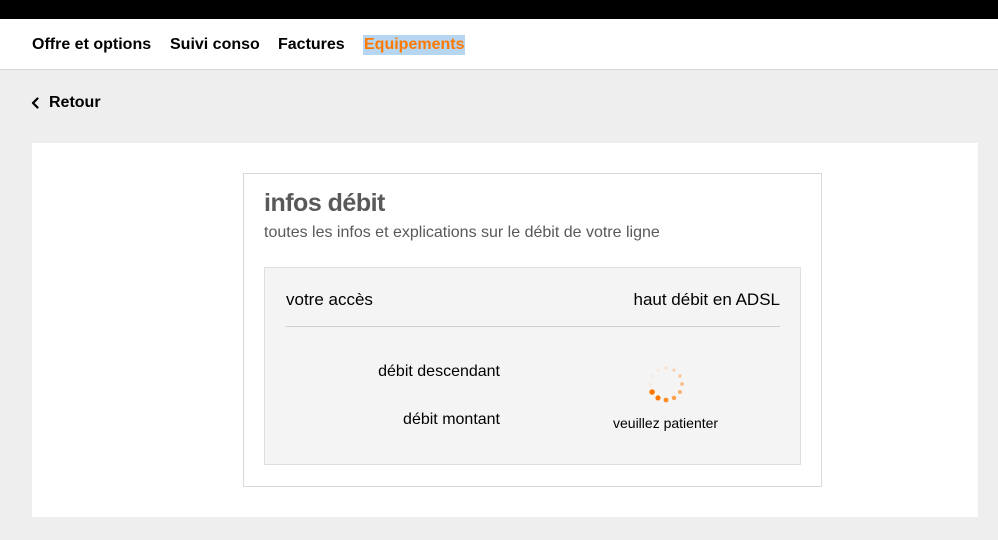  What do you see at coordinates (311, 45) in the screenshot?
I see `nav-item-factures: Factures` at bounding box center [311, 45].